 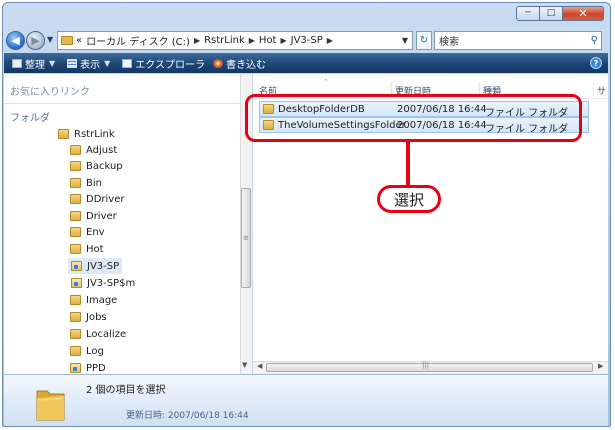 What do you see at coordinates (96, 166) in the screenshot?
I see `tree-item-backup: Backup` at bounding box center [96, 166].